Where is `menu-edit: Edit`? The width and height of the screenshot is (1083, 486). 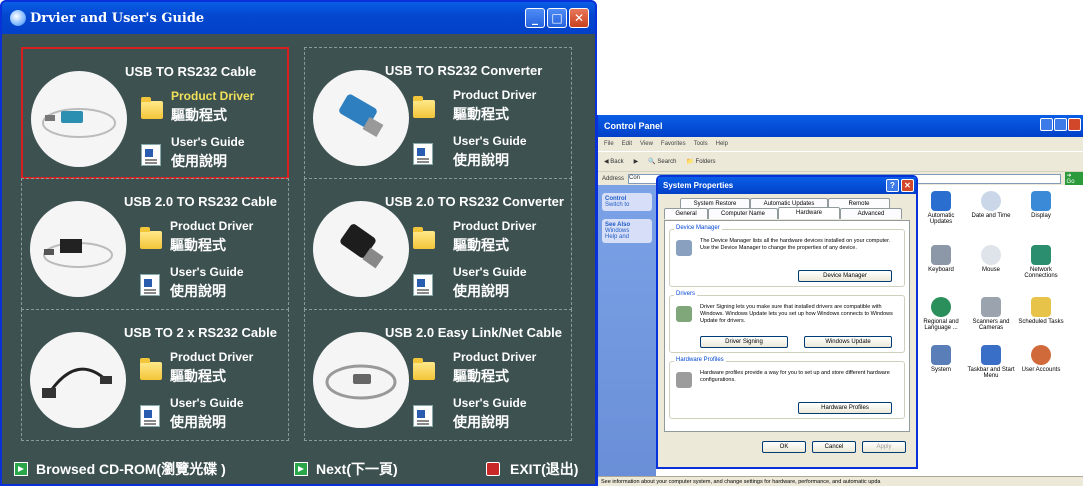 menu-edit: Edit is located at coordinates (627, 144).